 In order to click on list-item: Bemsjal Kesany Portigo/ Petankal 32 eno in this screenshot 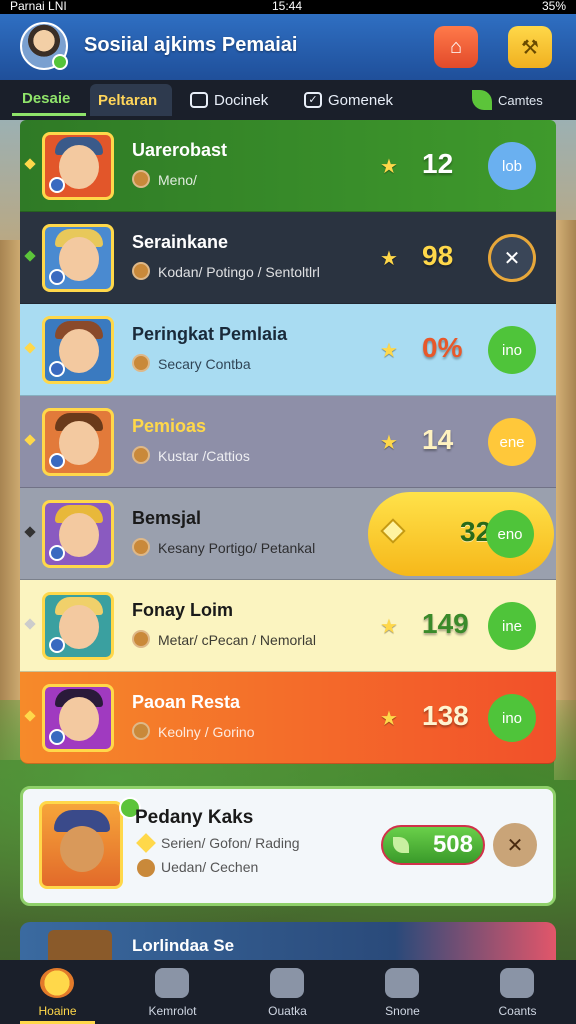, I will do `click(288, 534)`.